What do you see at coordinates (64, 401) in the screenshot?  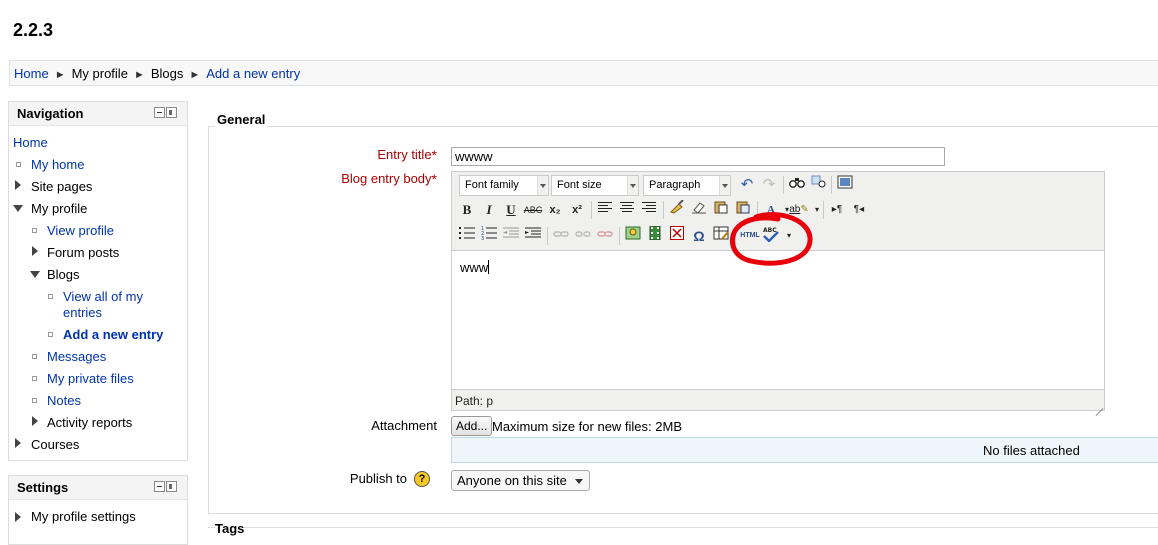 I see `nav-notes: Notes` at bounding box center [64, 401].